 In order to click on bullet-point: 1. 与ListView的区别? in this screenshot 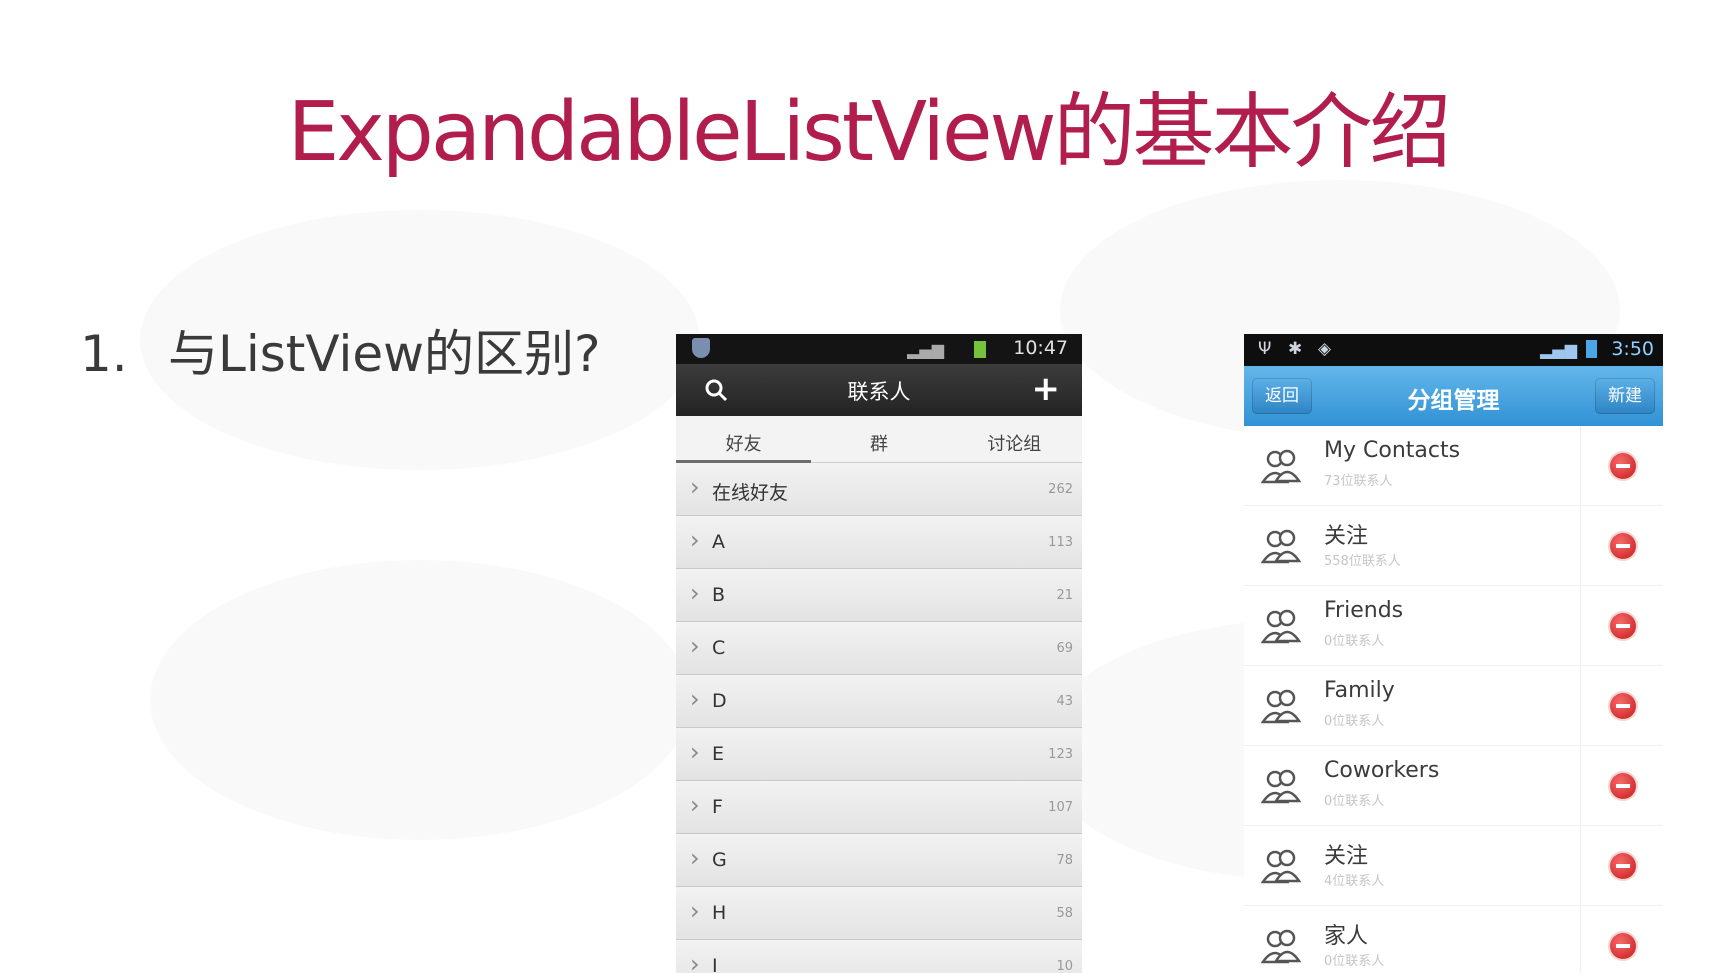, I will do `click(340, 354)`.